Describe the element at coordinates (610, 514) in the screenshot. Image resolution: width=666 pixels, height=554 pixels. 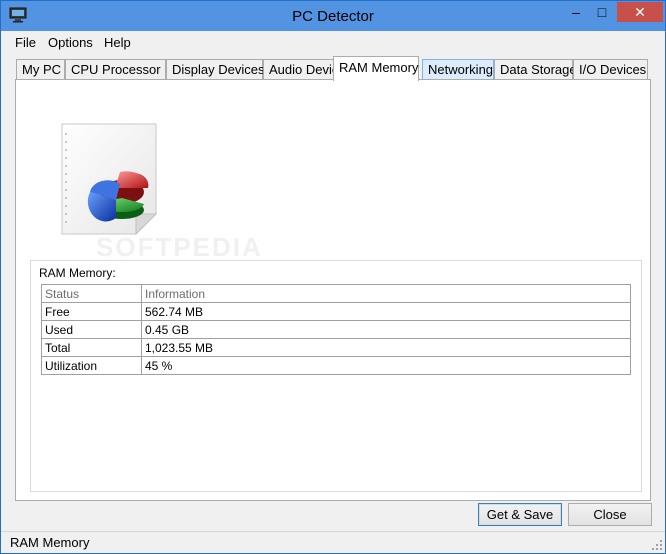
I see `close-button: Close` at that location.